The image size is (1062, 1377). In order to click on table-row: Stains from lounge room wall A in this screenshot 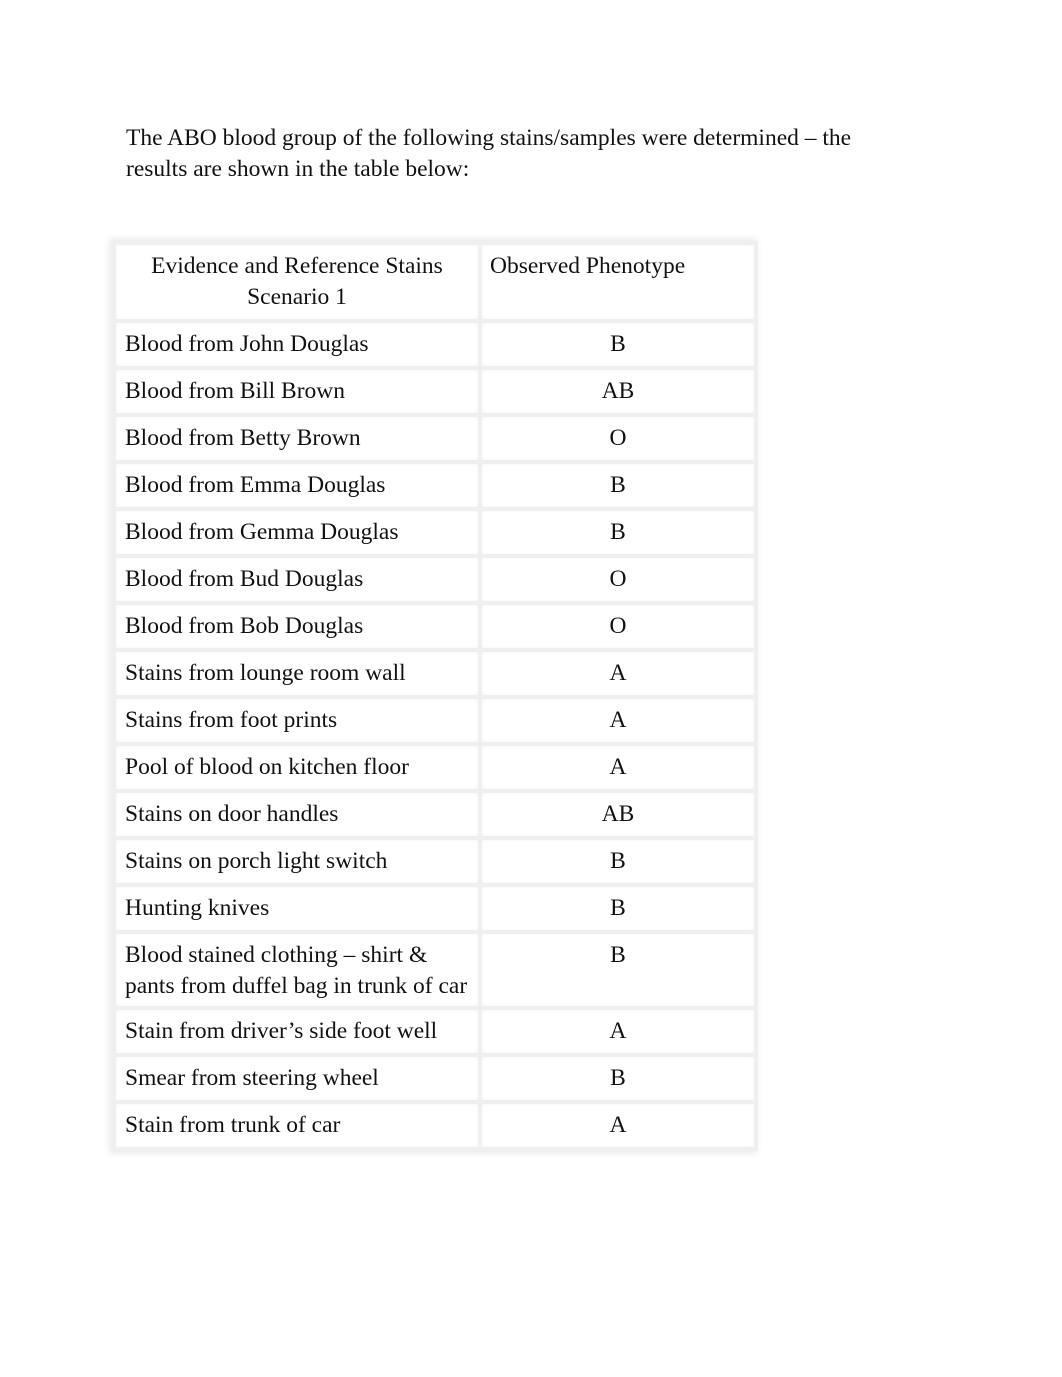, I will do `click(435, 673)`.